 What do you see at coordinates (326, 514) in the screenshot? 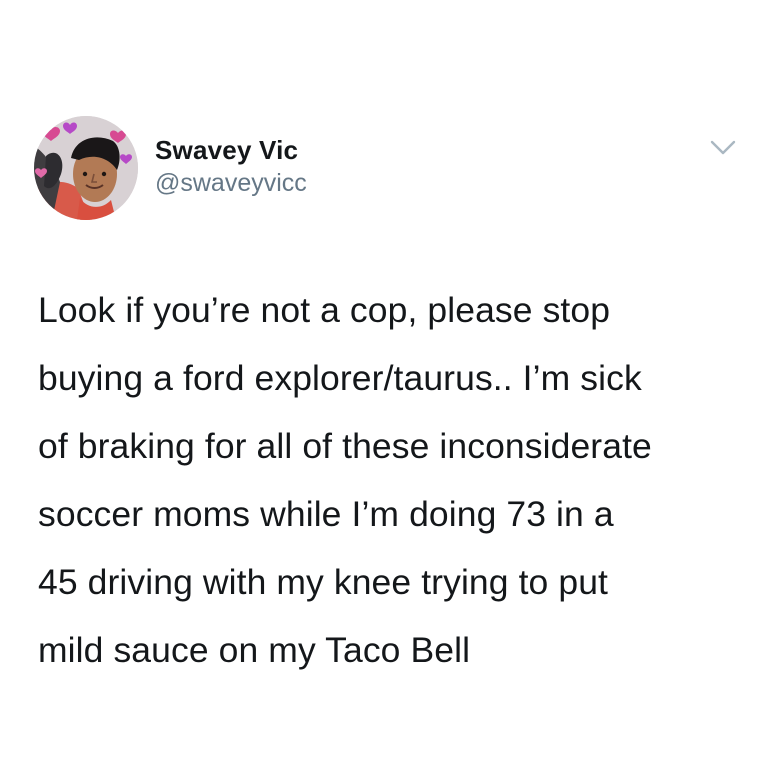
I see `tweet-line: soccer moms while I’m doing 73 in a` at bounding box center [326, 514].